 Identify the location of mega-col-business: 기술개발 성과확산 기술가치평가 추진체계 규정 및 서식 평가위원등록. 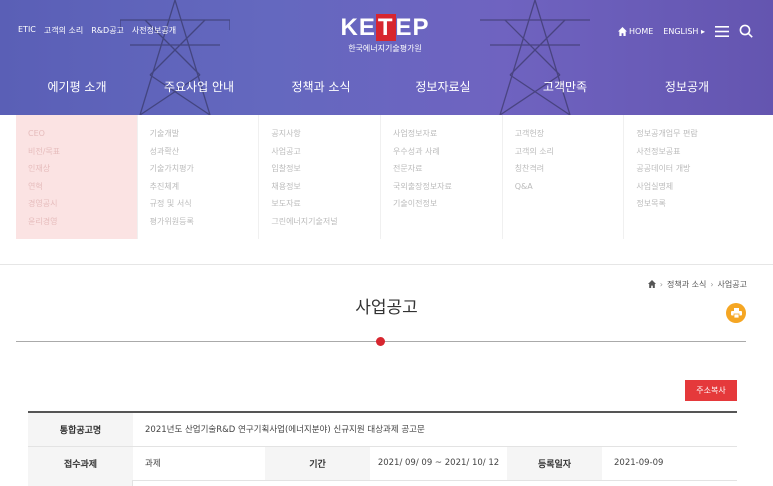
(199, 177).